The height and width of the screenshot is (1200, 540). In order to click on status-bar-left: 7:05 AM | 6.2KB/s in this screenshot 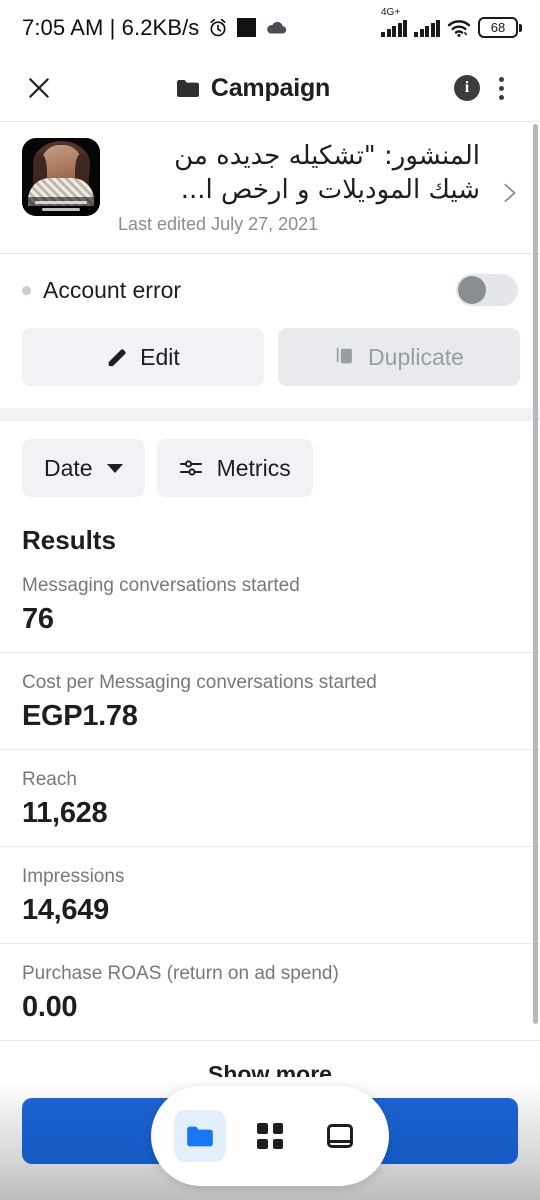, I will do `click(154, 28)`.